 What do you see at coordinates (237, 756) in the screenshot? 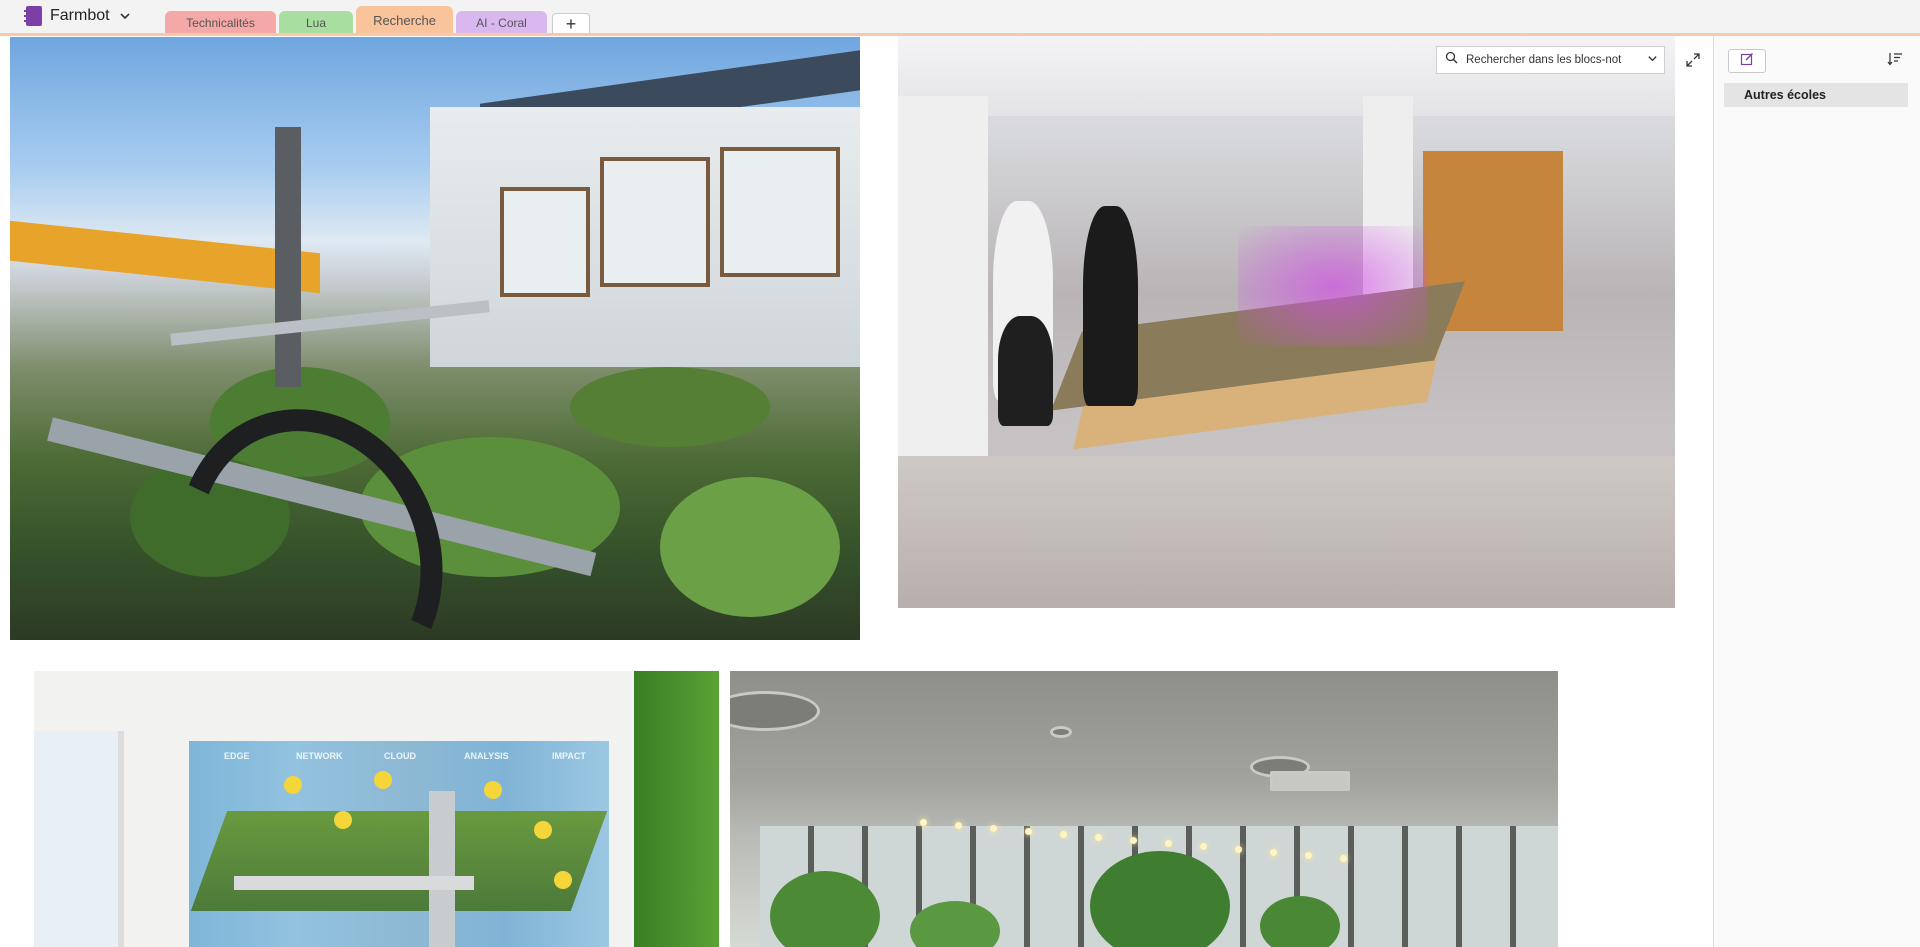
I see `mural-label-edge: EDGE` at bounding box center [237, 756].